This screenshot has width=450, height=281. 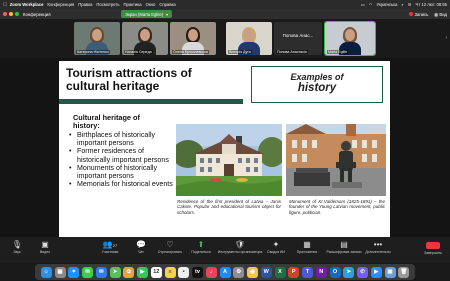 What do you see at coordinates (321, 272) in the screenshot?
I see `onenote-icon: N` at bounding box center [321, 272].